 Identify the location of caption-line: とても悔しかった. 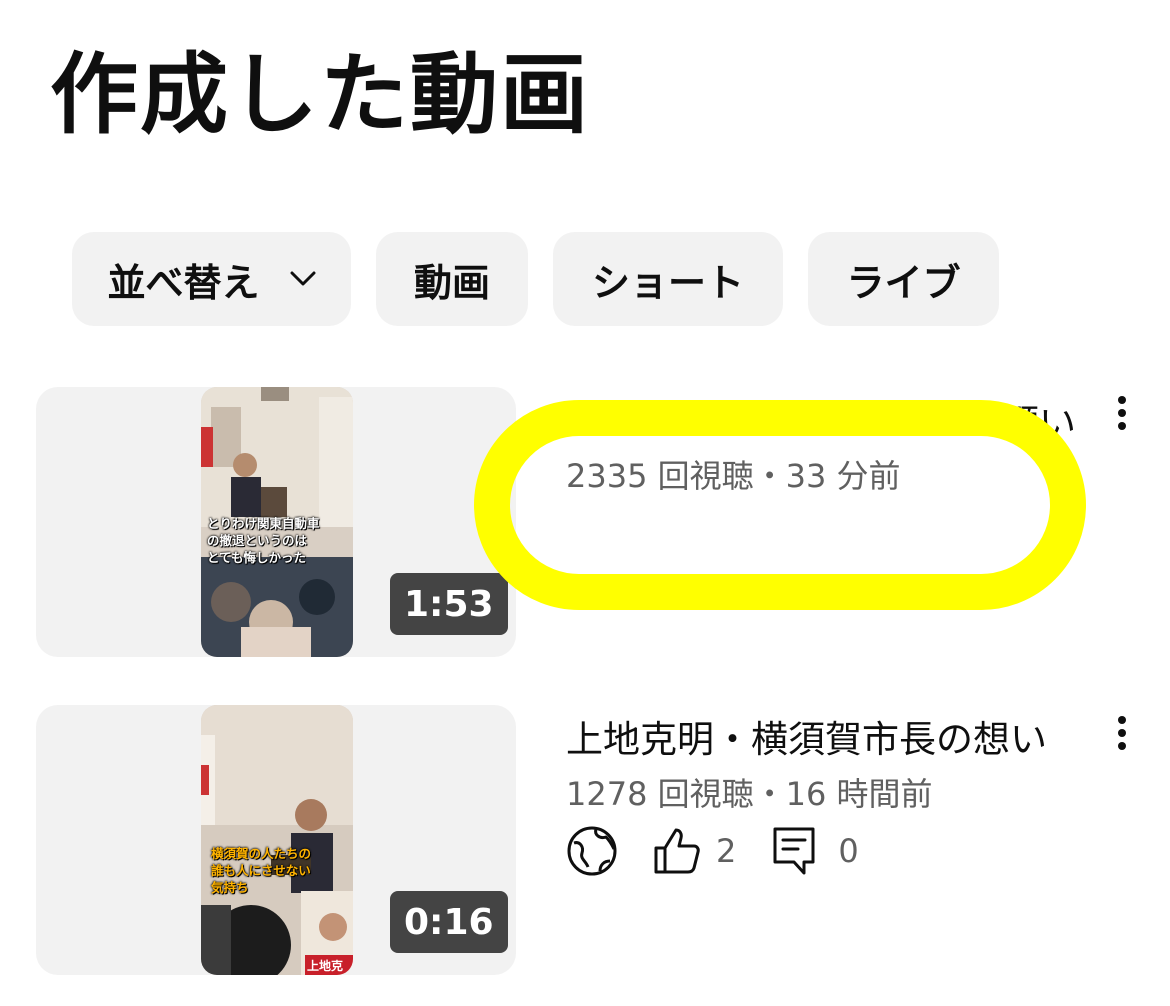
(257, 557).